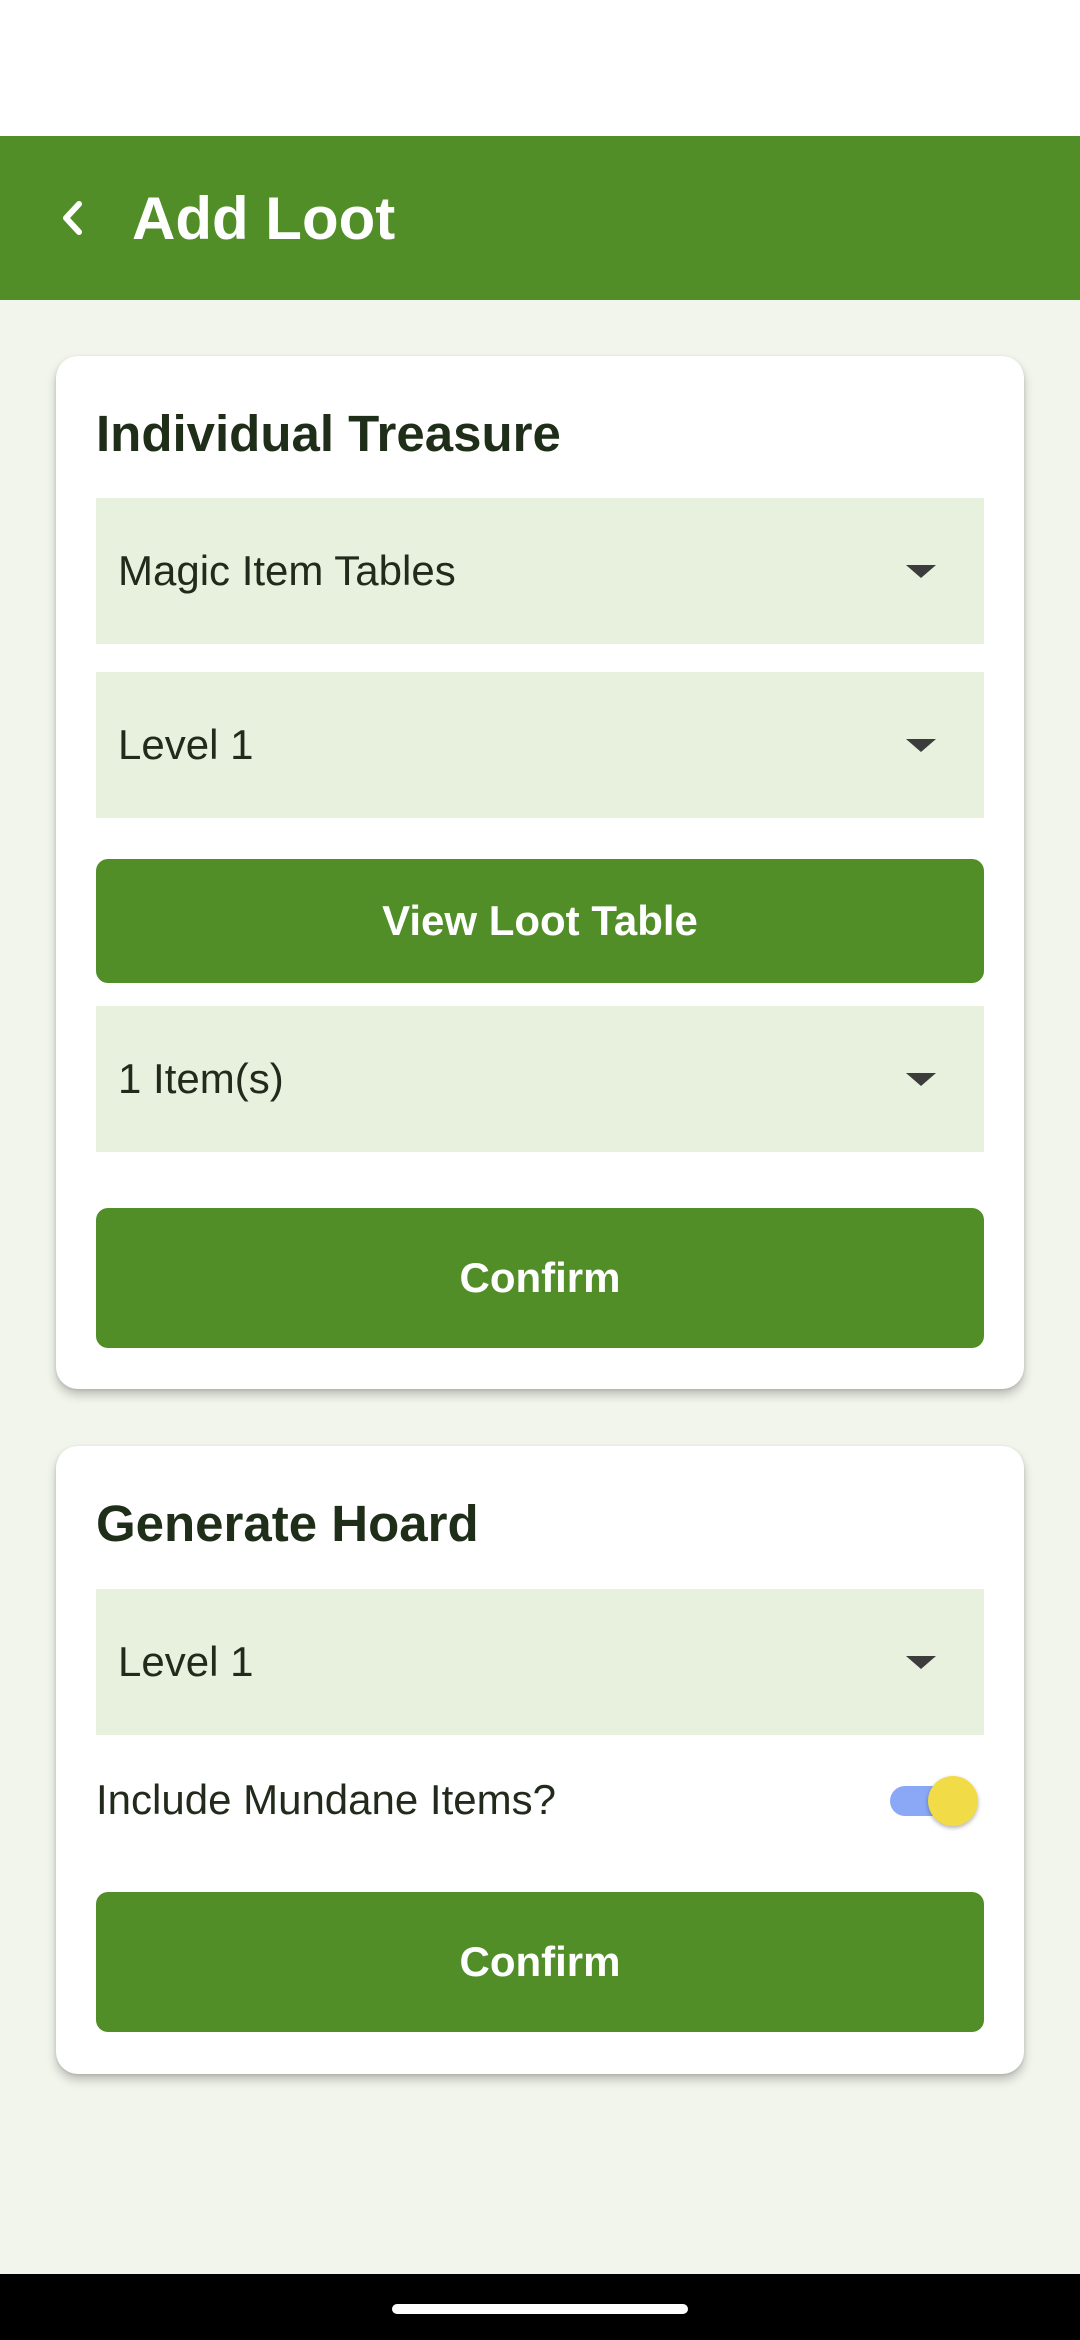 This screenshot has width=1080, height=2340. I want to click on item-count-value: 1 Item(s), so click(201, 1078).